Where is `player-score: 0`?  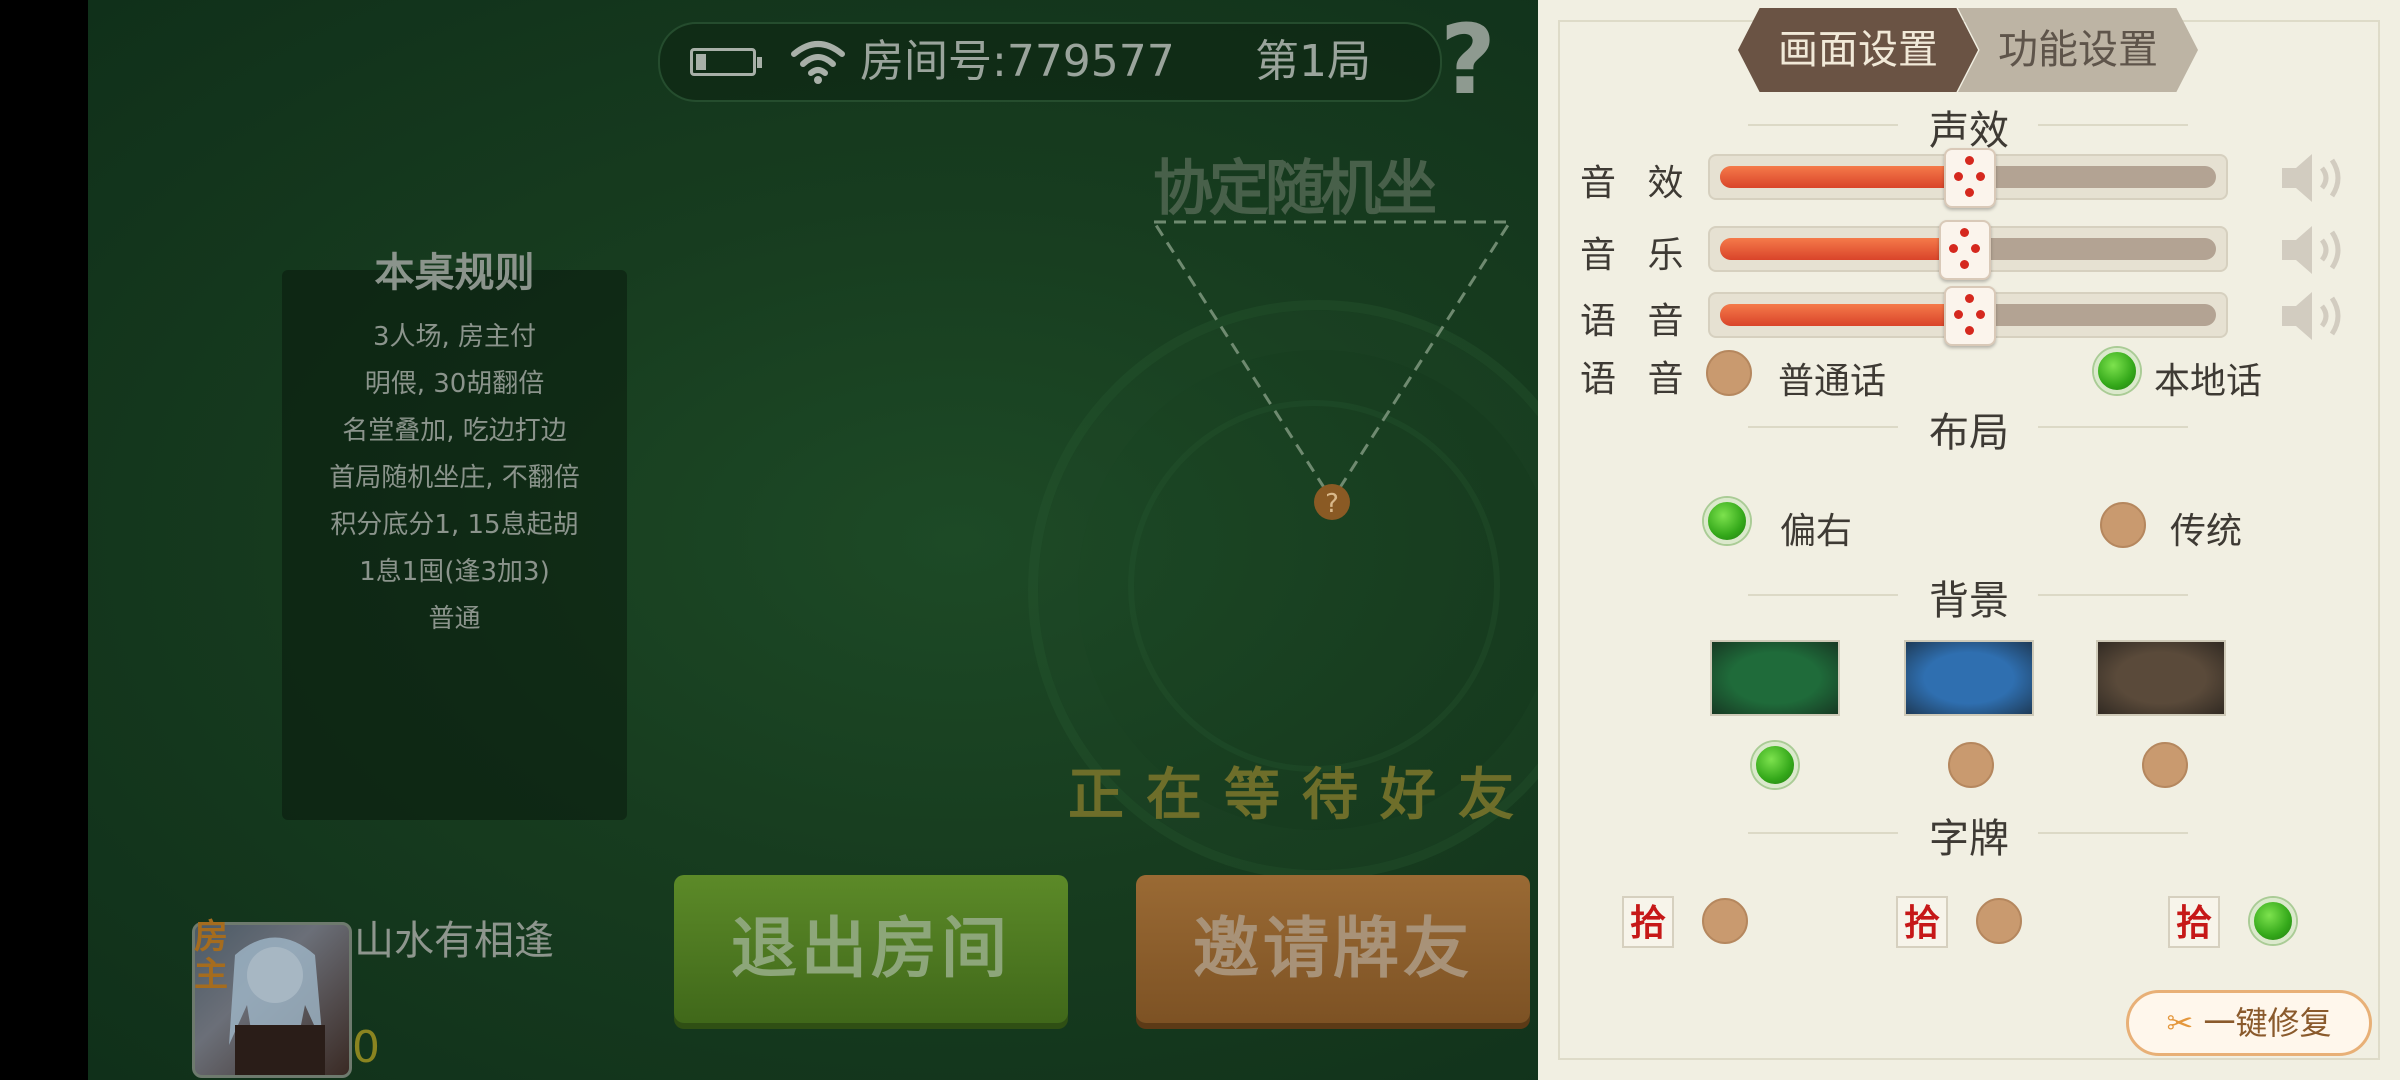 player-score: 0 is located at coordinates (366, 1047).